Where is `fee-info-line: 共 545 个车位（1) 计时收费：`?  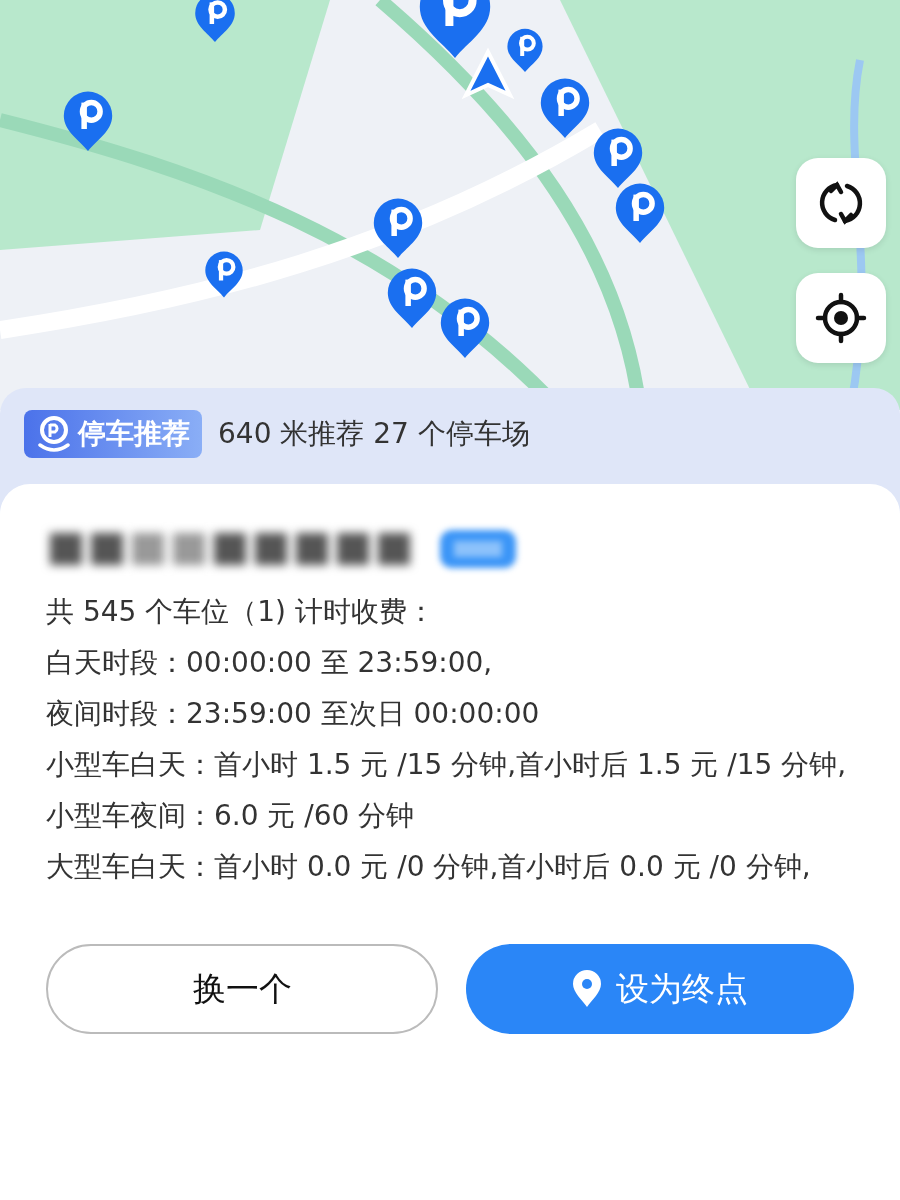 fee-info-line: 共 545 个车位（1) 计时收费： is located at coordinates (241, 612).